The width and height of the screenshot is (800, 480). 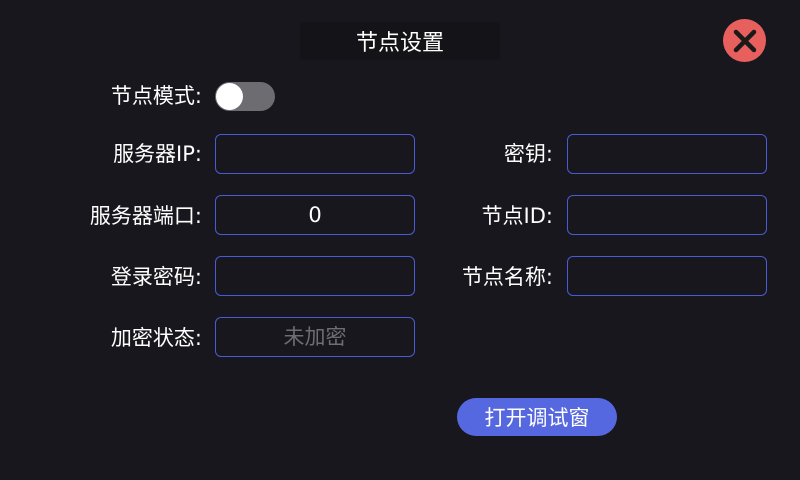 I want to click on secret-key-field, so click(x=667, y=154).